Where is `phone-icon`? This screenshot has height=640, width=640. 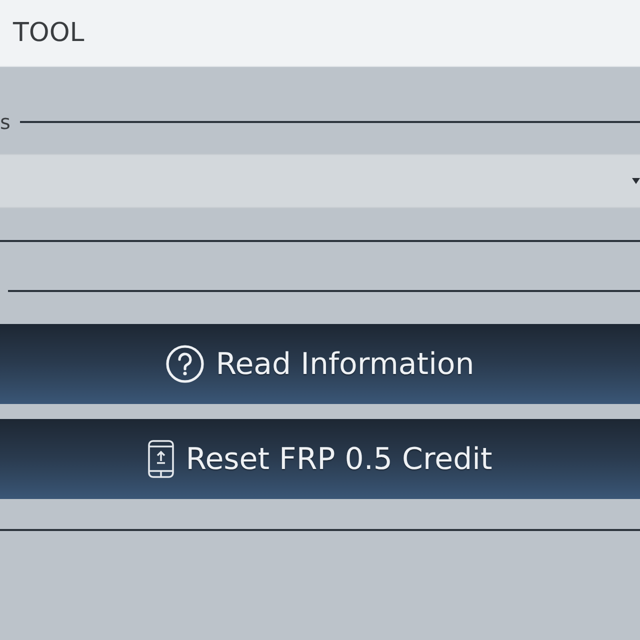 phone-icon is located at coordinates (161, 459).